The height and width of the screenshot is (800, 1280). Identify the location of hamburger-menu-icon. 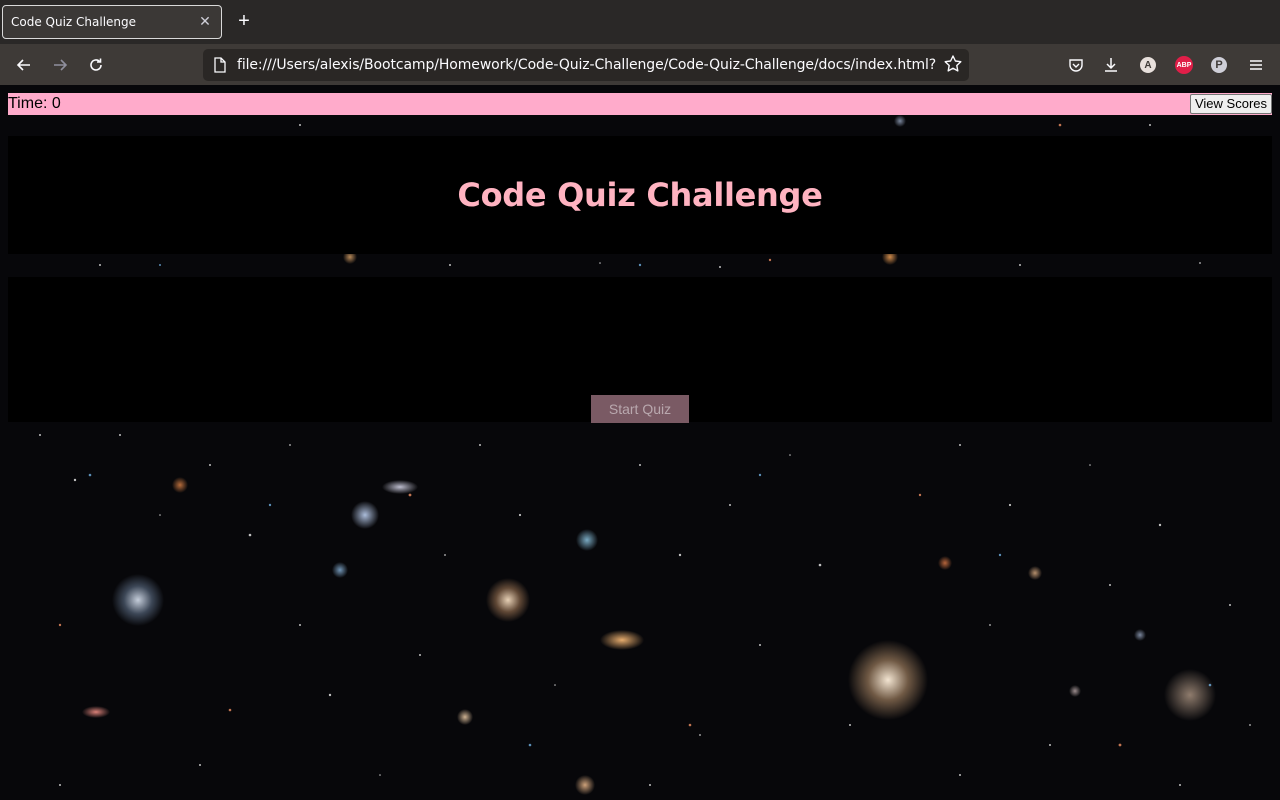
(1256, 65).